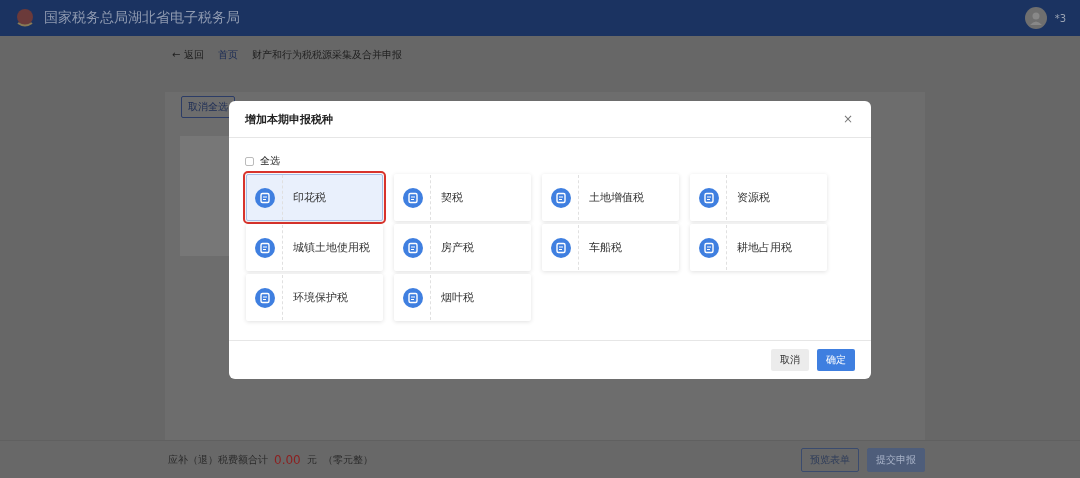 The image size is (1080, 478). Describe the element at coordinates (610, 197) in the screenshot. I see `tax-type-card: 土地增值税` at that location.